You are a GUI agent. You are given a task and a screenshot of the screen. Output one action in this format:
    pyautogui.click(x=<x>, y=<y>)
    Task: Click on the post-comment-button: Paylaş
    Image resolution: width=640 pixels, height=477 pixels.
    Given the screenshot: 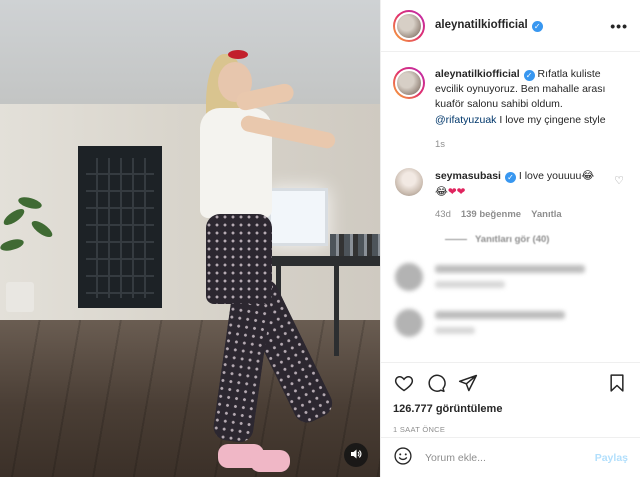 What is the action you would take?
    pyautogui.click(x=611, y=458)
    